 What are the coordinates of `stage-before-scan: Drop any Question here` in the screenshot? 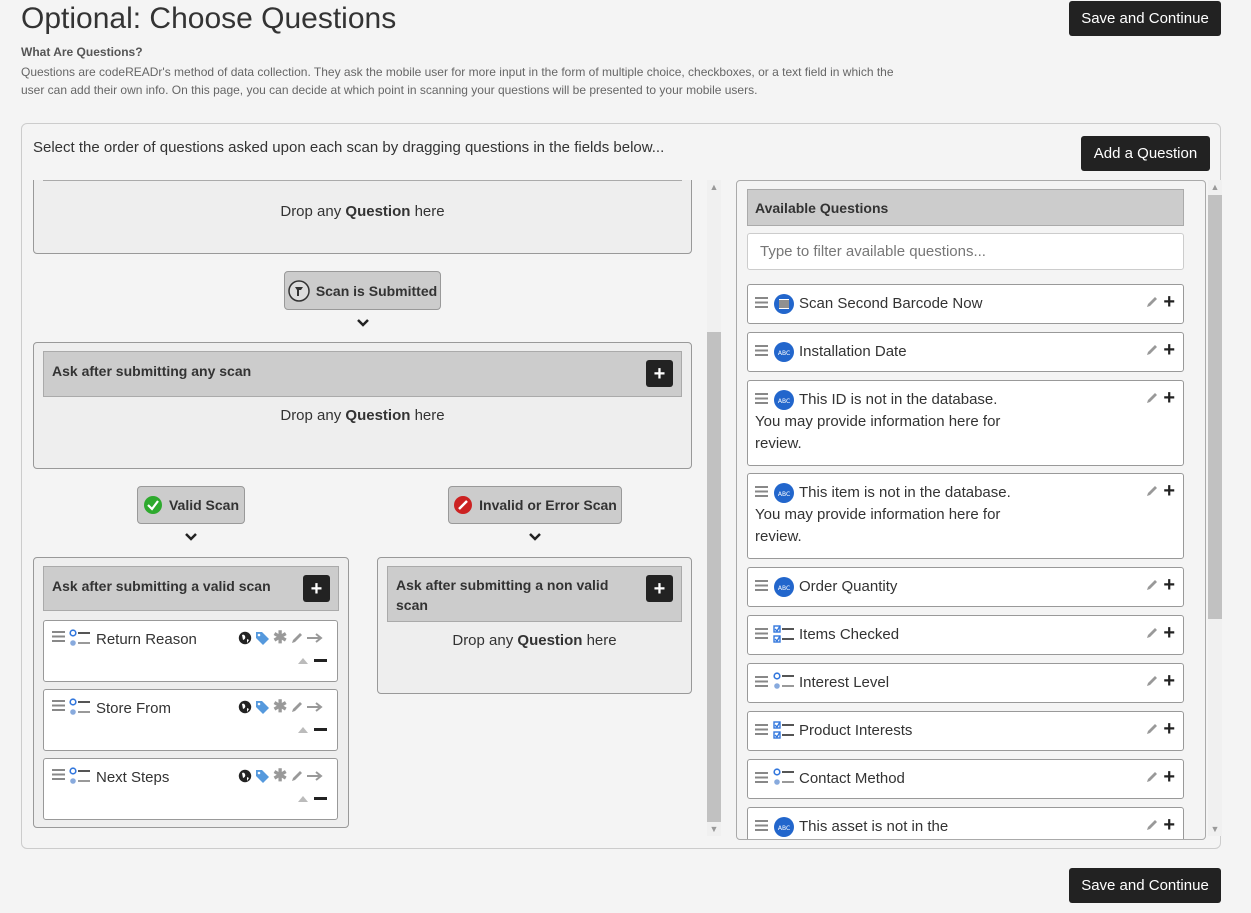 It's located at (362, 217).